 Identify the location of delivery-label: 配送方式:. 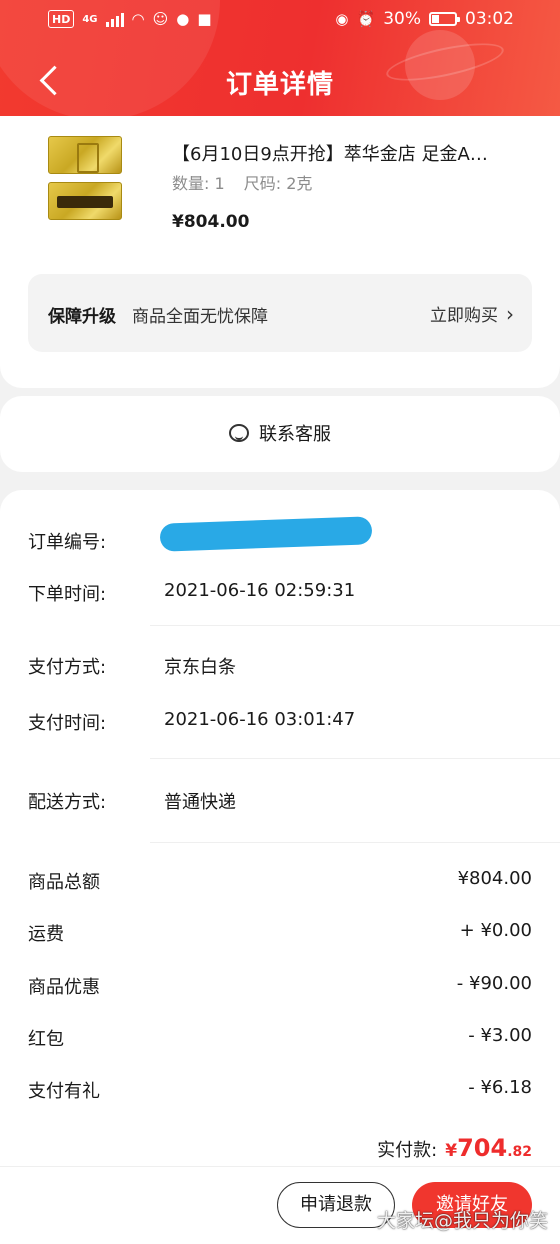
(67, 802).